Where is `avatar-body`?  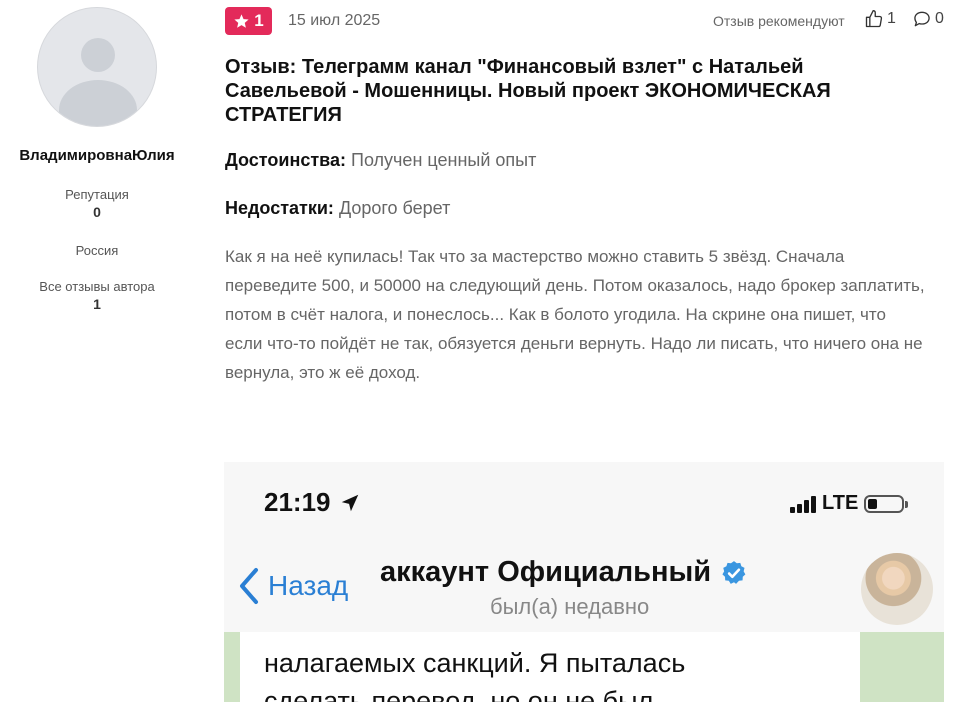 avatar-body is located at coordinates (98, 103).